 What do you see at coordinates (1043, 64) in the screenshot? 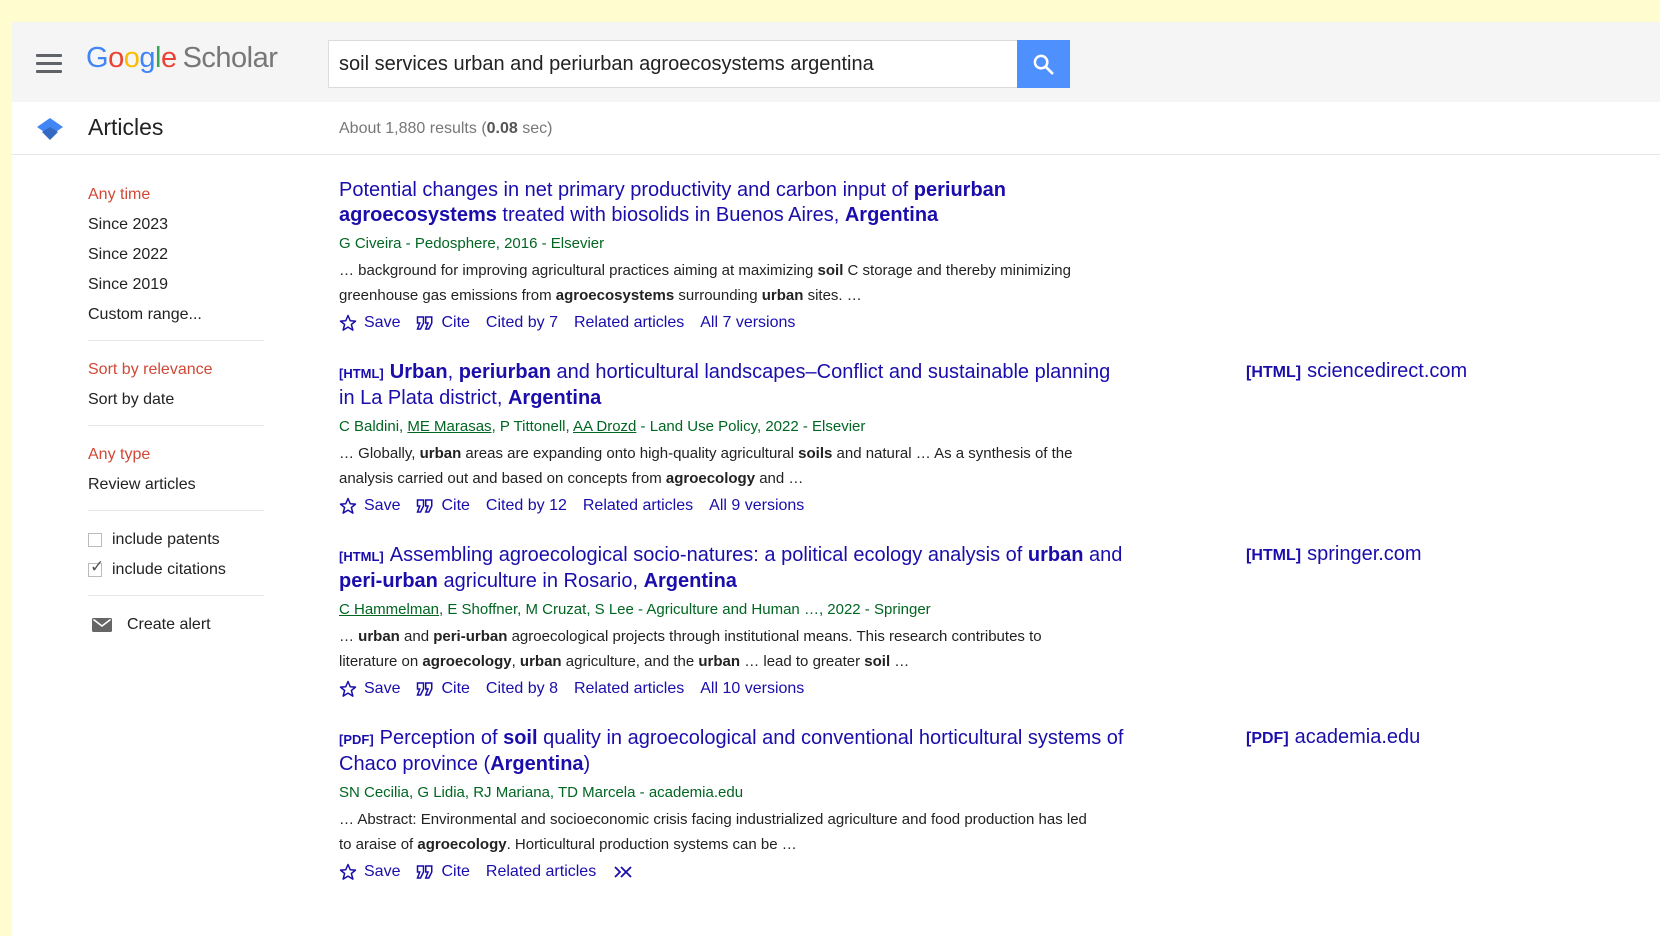
I see `search-button` at bounding box center [1043, 64].